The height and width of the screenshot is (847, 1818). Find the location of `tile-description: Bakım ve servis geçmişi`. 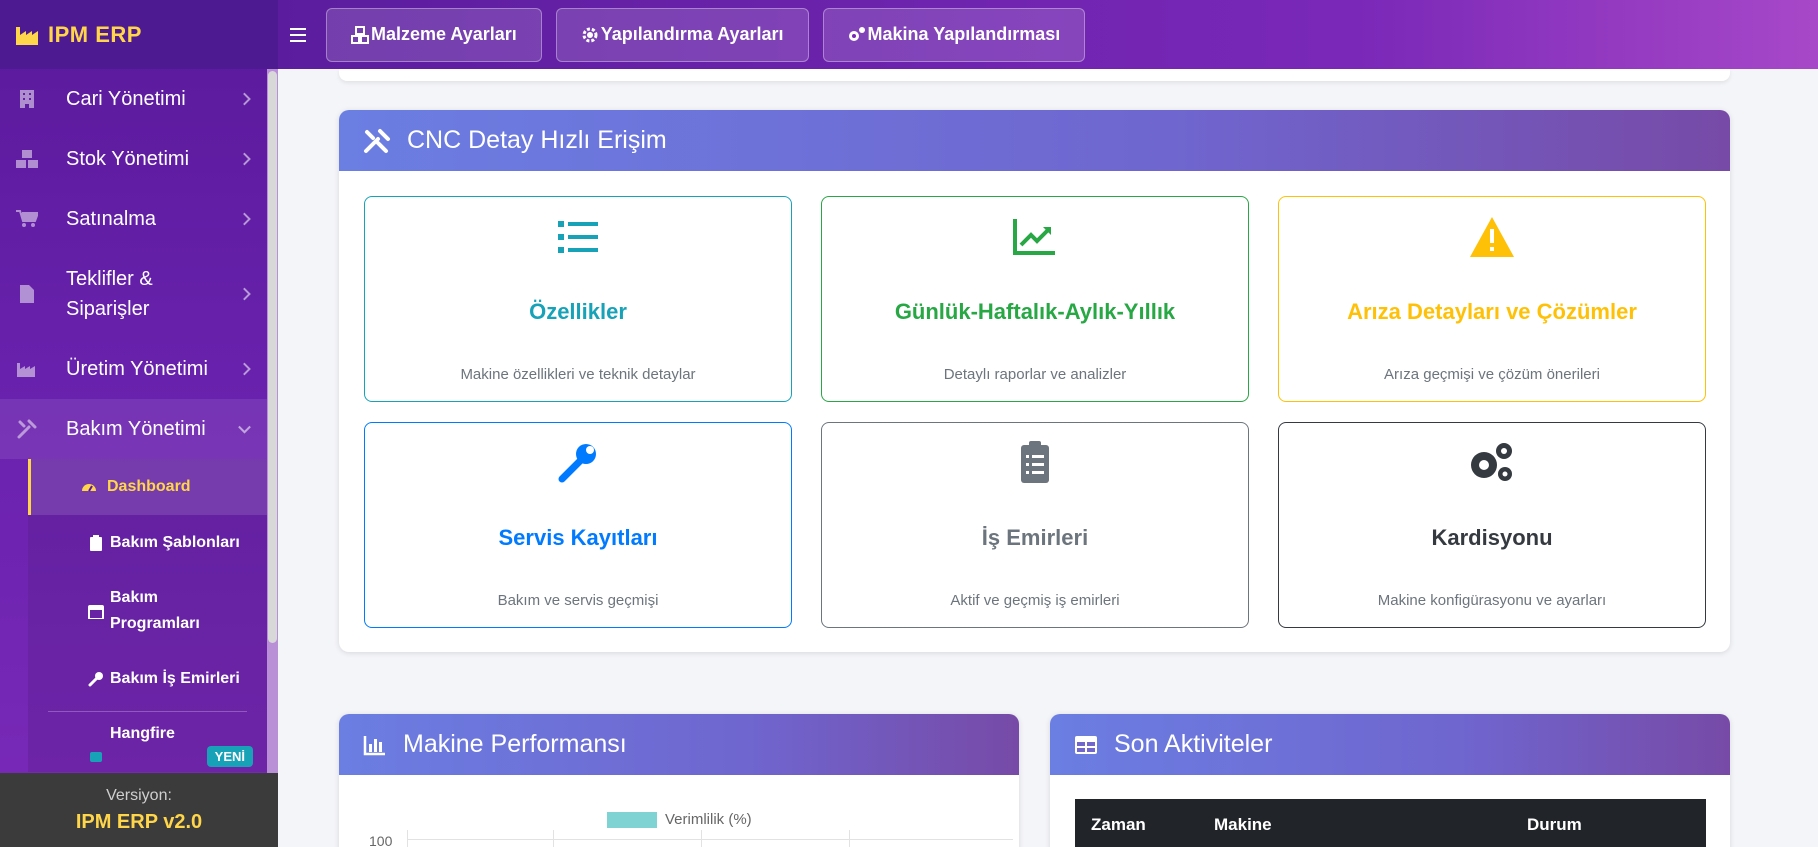

tile-description: Bakım ve servis geçmişi is located at coordinates (578, 600).